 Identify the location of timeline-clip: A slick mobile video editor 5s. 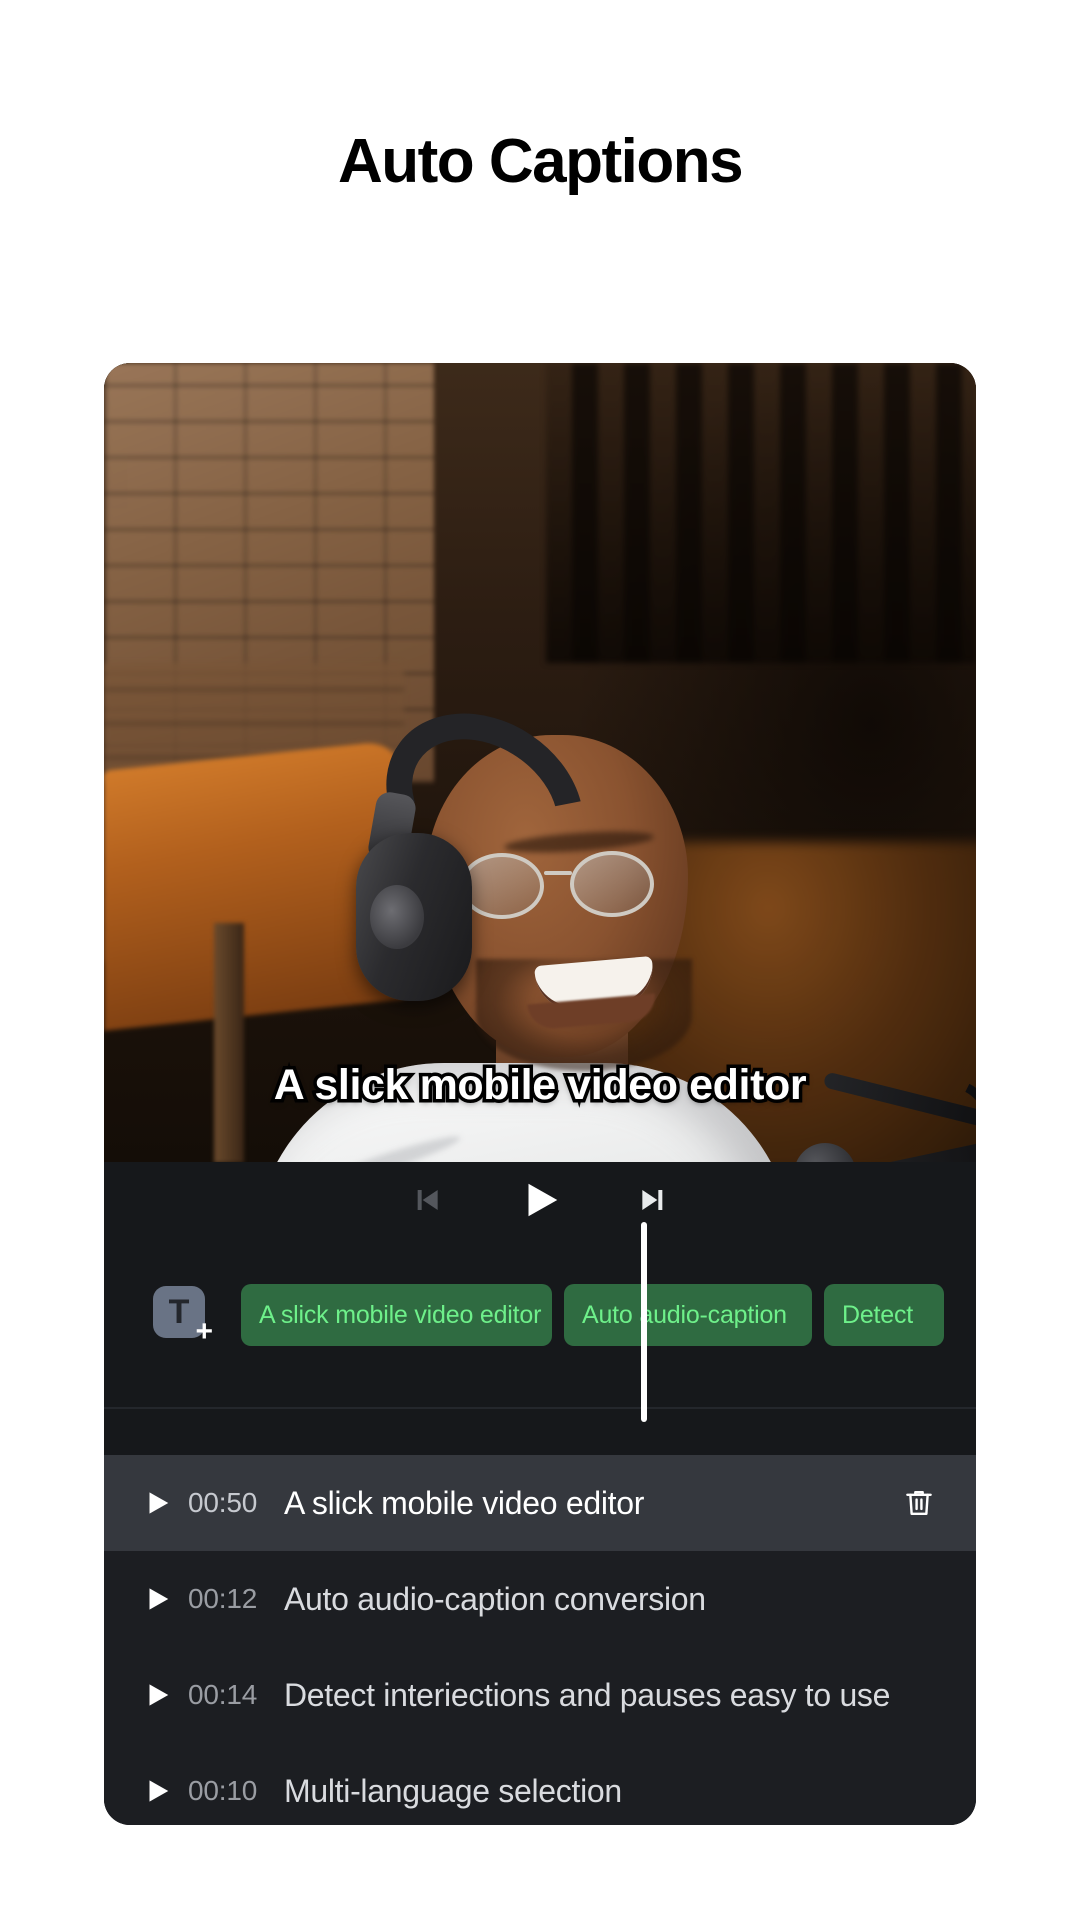
(396, 1315).